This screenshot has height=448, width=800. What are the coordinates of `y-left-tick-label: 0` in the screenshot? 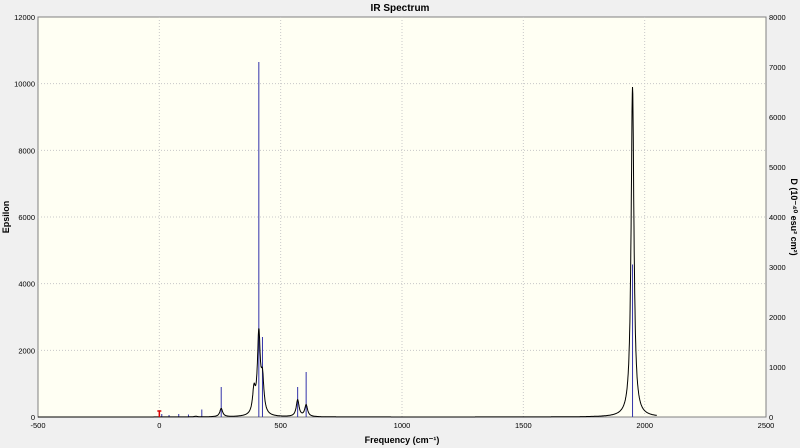 It's located at (33, 417).